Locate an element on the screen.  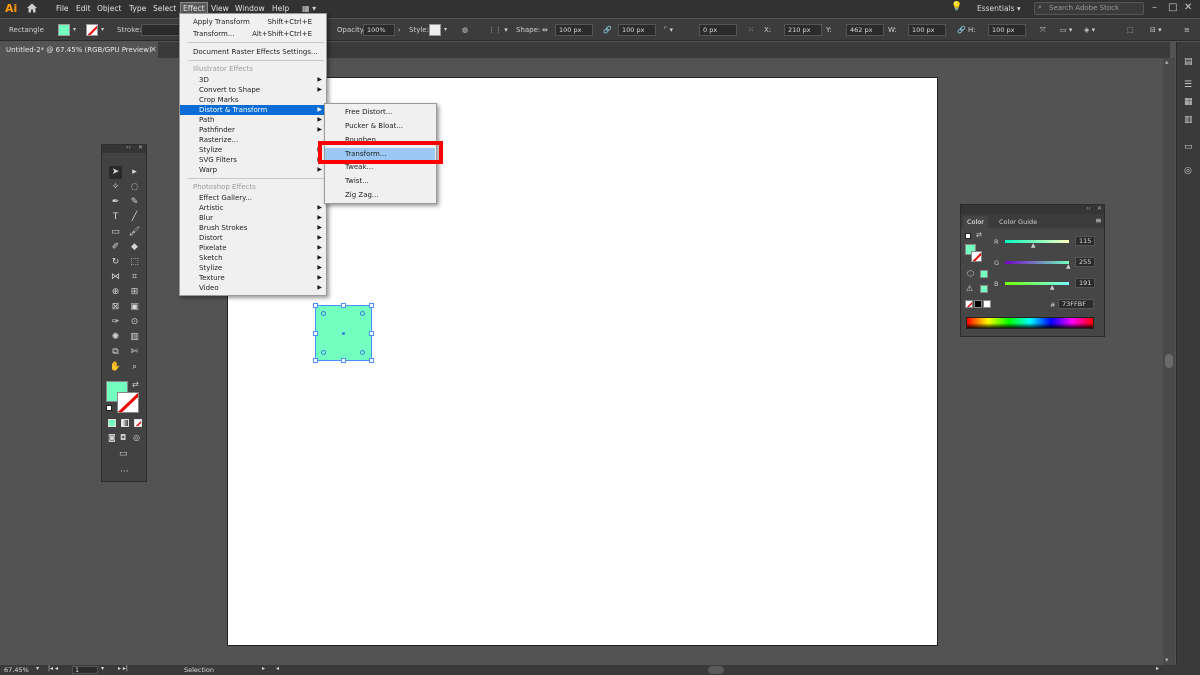
none-mode-icon is located at coordinates (138, 423).